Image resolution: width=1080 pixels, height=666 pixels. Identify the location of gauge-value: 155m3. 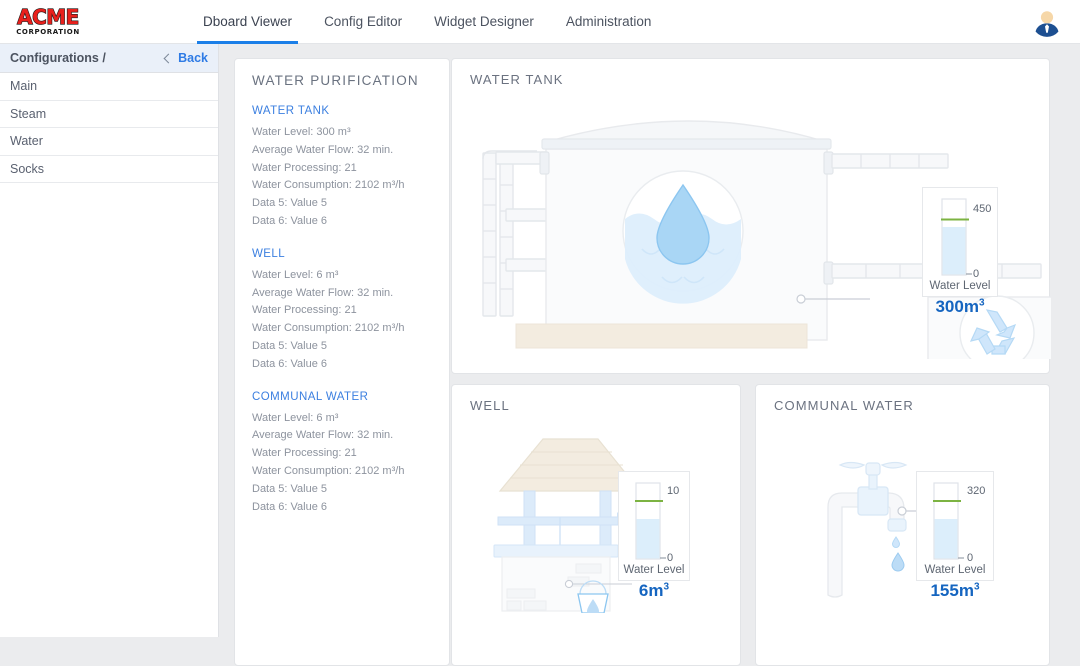
(955, 591).